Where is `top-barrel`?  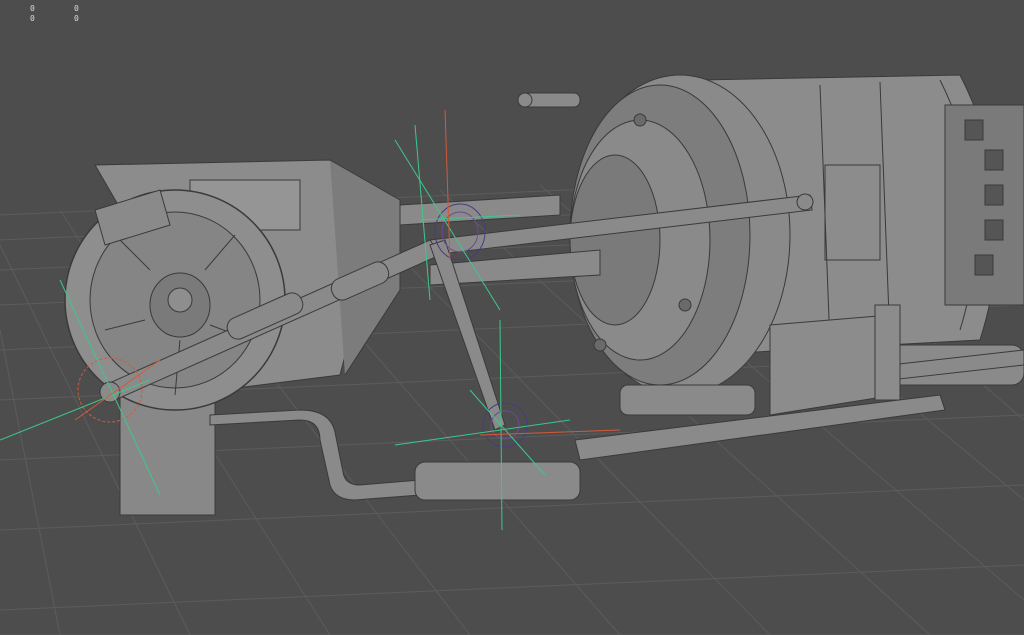
top-barrel is located at coordinates (549, 100).